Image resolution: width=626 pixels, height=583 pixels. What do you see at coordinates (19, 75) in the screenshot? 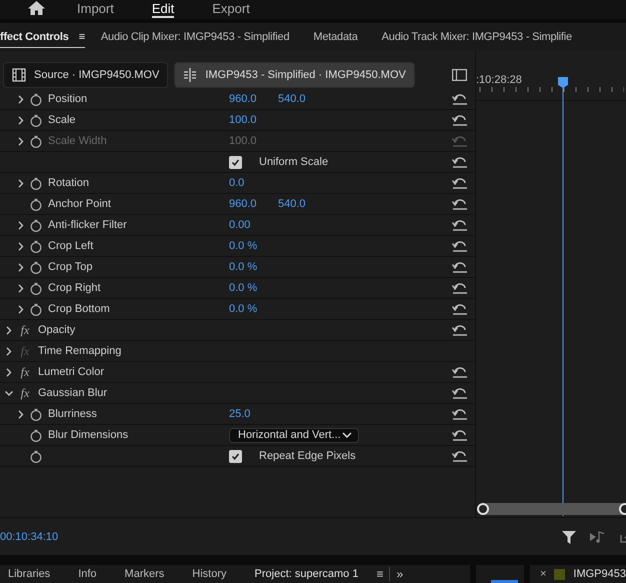
I see `film-icon` at bounding box center [19, 75].